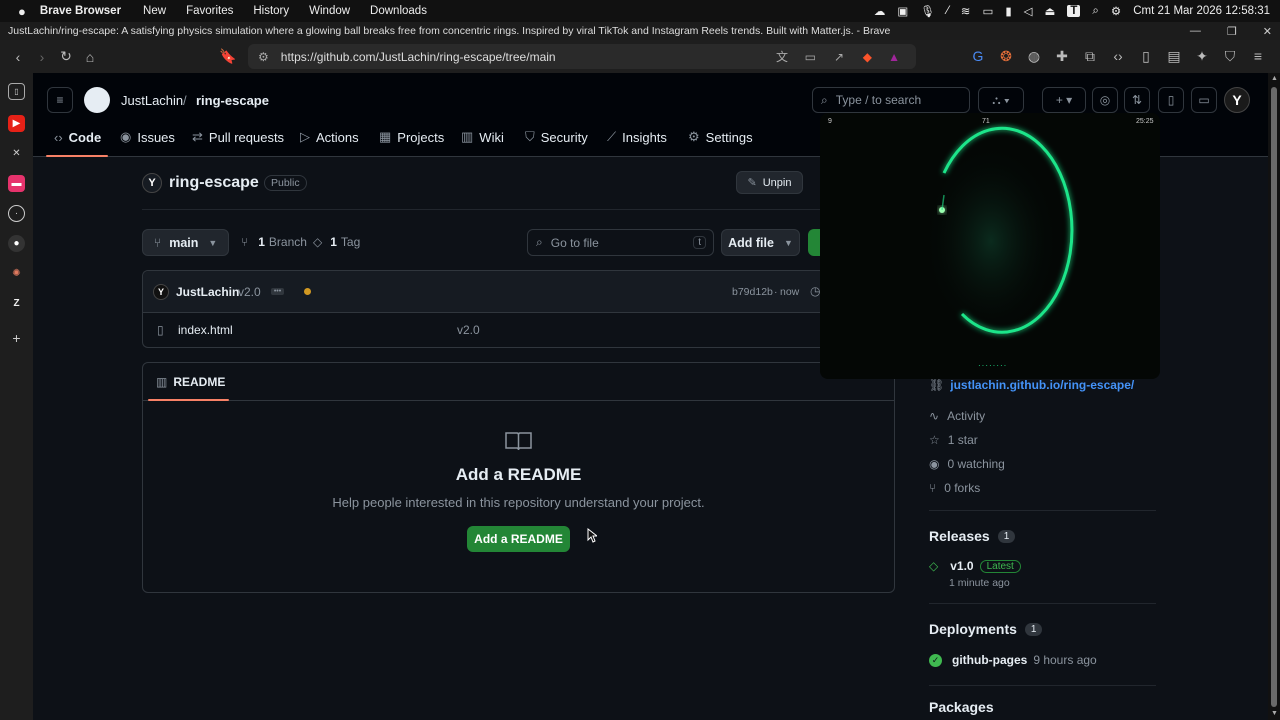 The image size is (1280, 720). What do you see at coordinates (556, 137) in the screenshot?
I see `tab-security: ⛉ Security` at bounding box center [556, 137].